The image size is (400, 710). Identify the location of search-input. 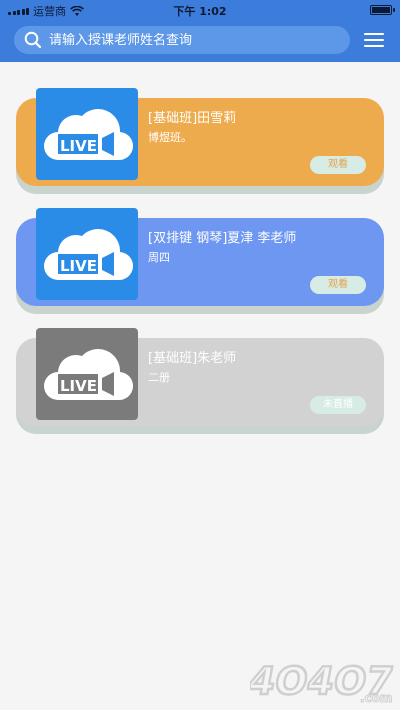
(184, 40).